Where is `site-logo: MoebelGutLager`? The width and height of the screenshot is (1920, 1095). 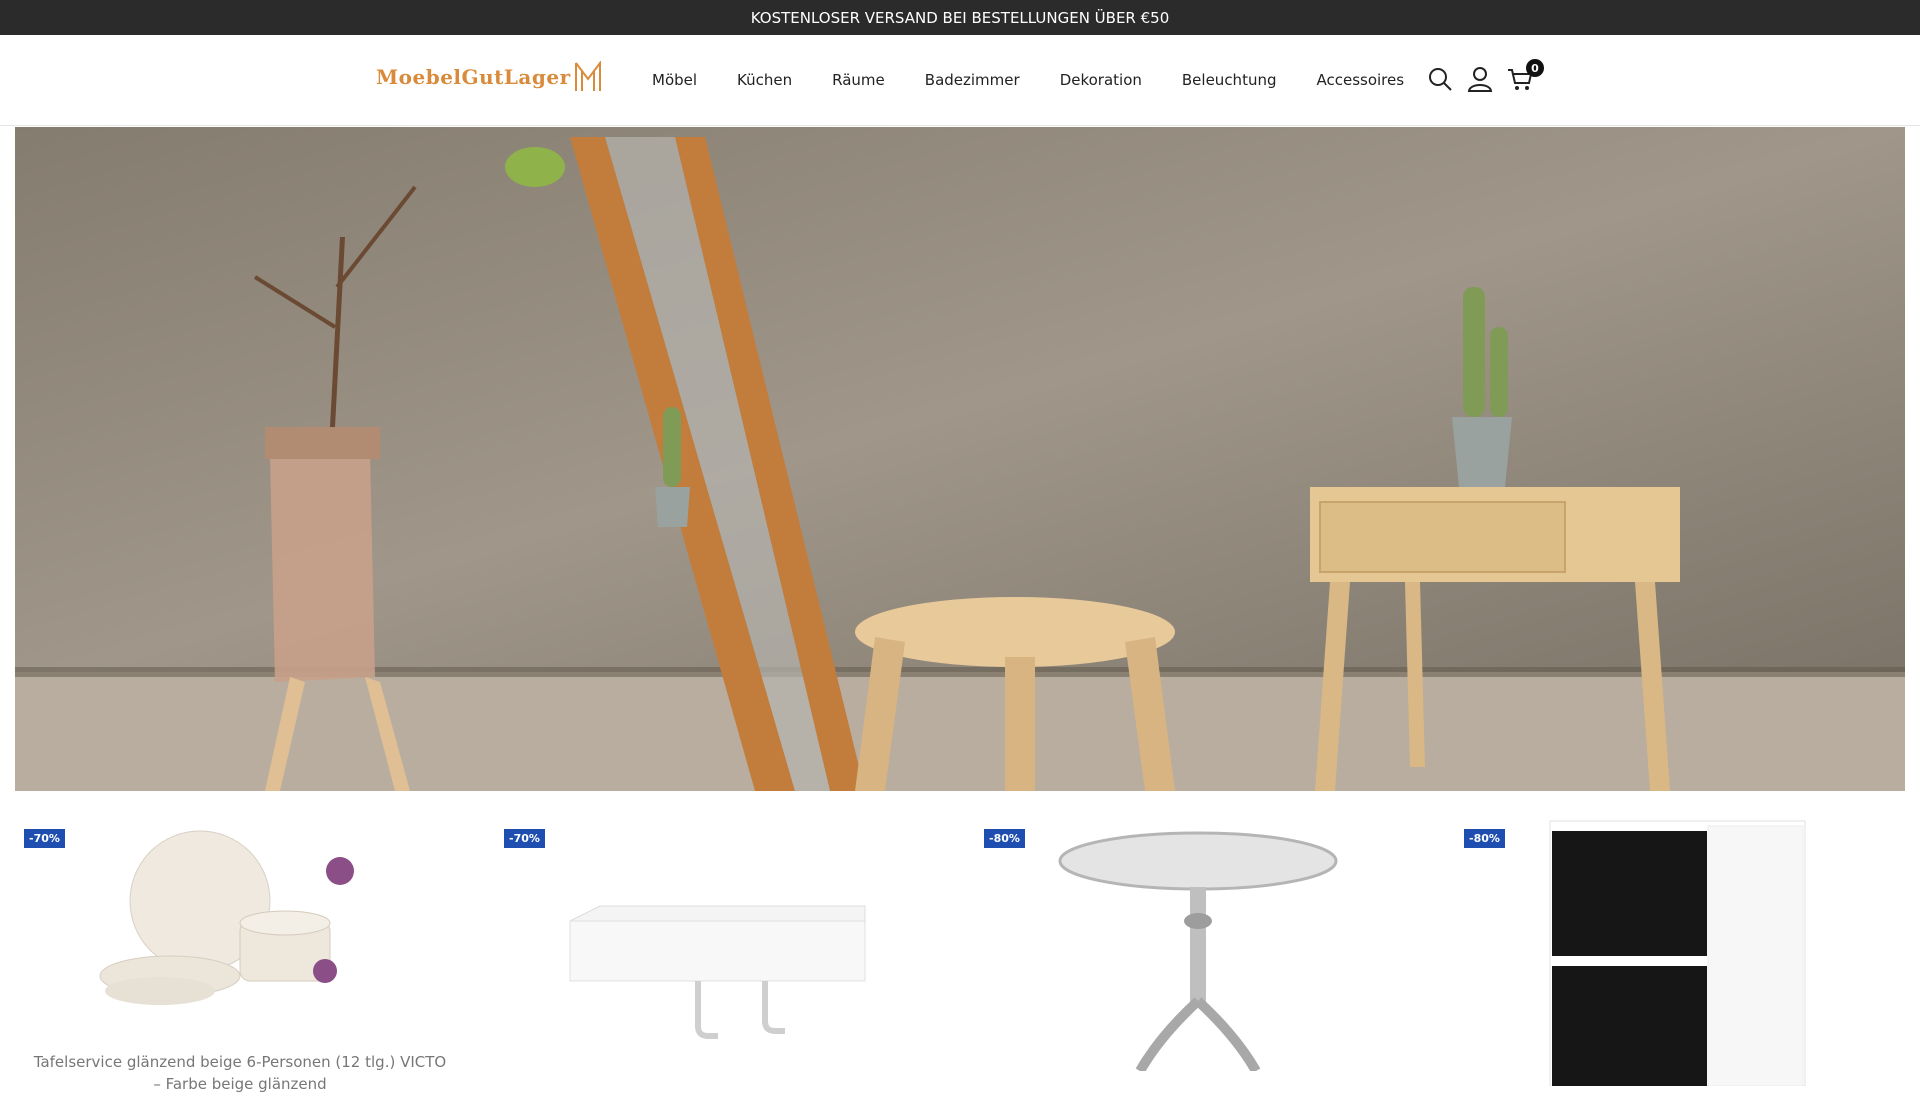 site-logo: MoebelGutLager is located at coordinates (489, 77).